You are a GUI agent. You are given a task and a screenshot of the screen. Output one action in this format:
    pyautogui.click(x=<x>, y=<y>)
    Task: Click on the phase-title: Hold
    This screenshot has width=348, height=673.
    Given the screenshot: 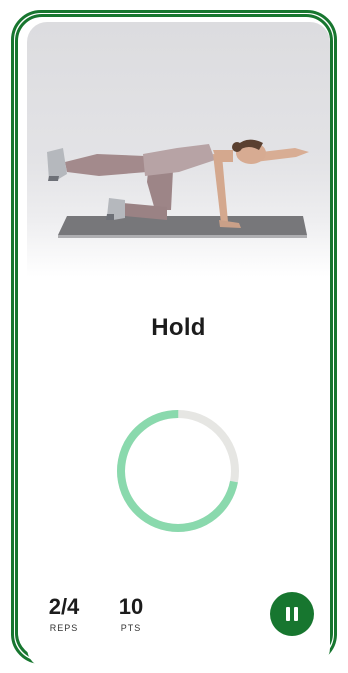 What is the action you would take?
    pyautogui.click(x=178, y=327)
    